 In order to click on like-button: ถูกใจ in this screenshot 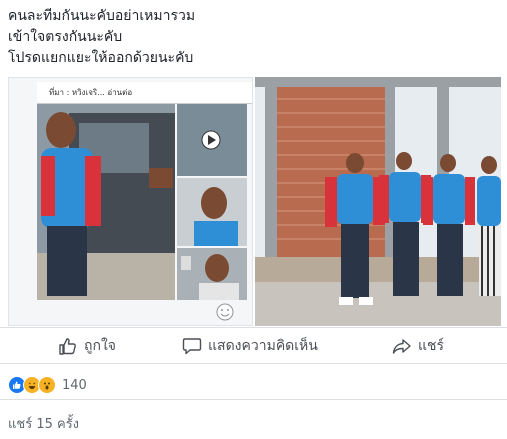, I will do `click(87, 346)`.